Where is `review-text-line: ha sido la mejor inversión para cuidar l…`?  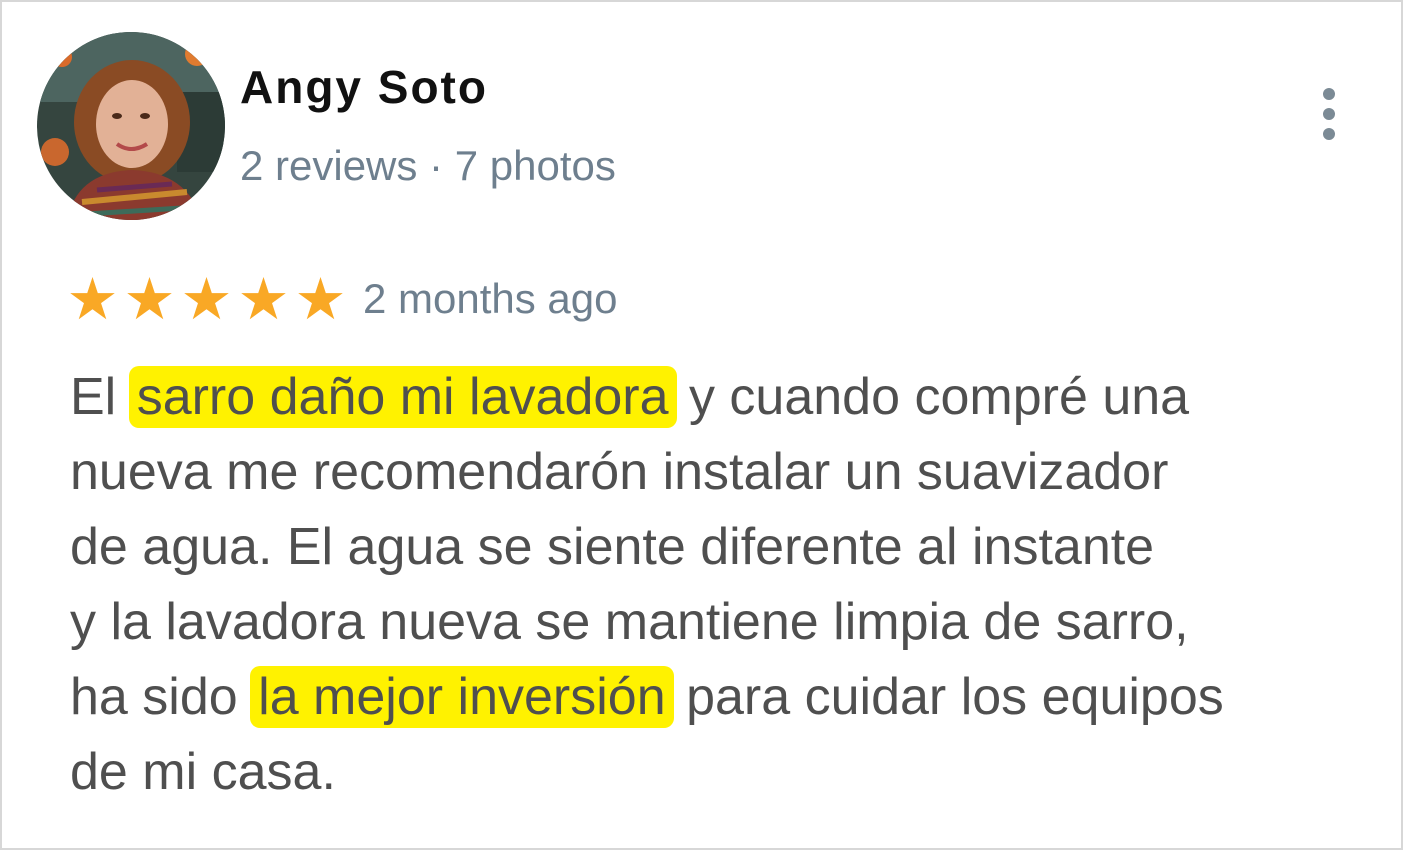
review-text-line: ha sido la mejor inversión para cuidar l… is located at coordinates (730, 697).